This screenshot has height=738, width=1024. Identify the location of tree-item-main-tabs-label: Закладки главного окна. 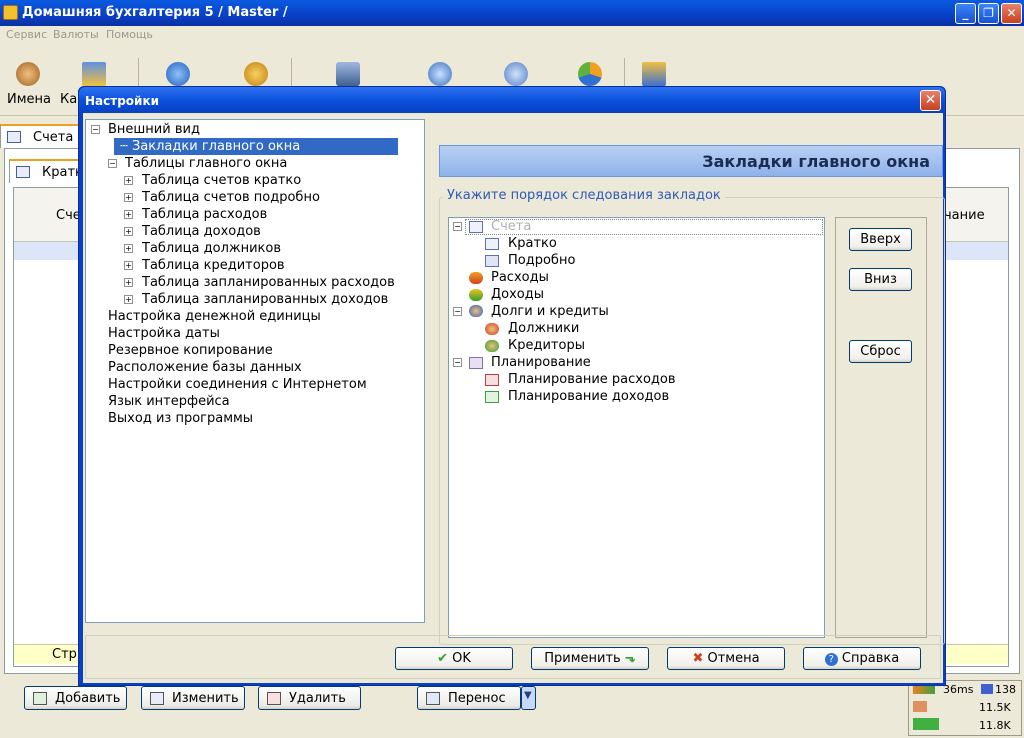
(216, 146).